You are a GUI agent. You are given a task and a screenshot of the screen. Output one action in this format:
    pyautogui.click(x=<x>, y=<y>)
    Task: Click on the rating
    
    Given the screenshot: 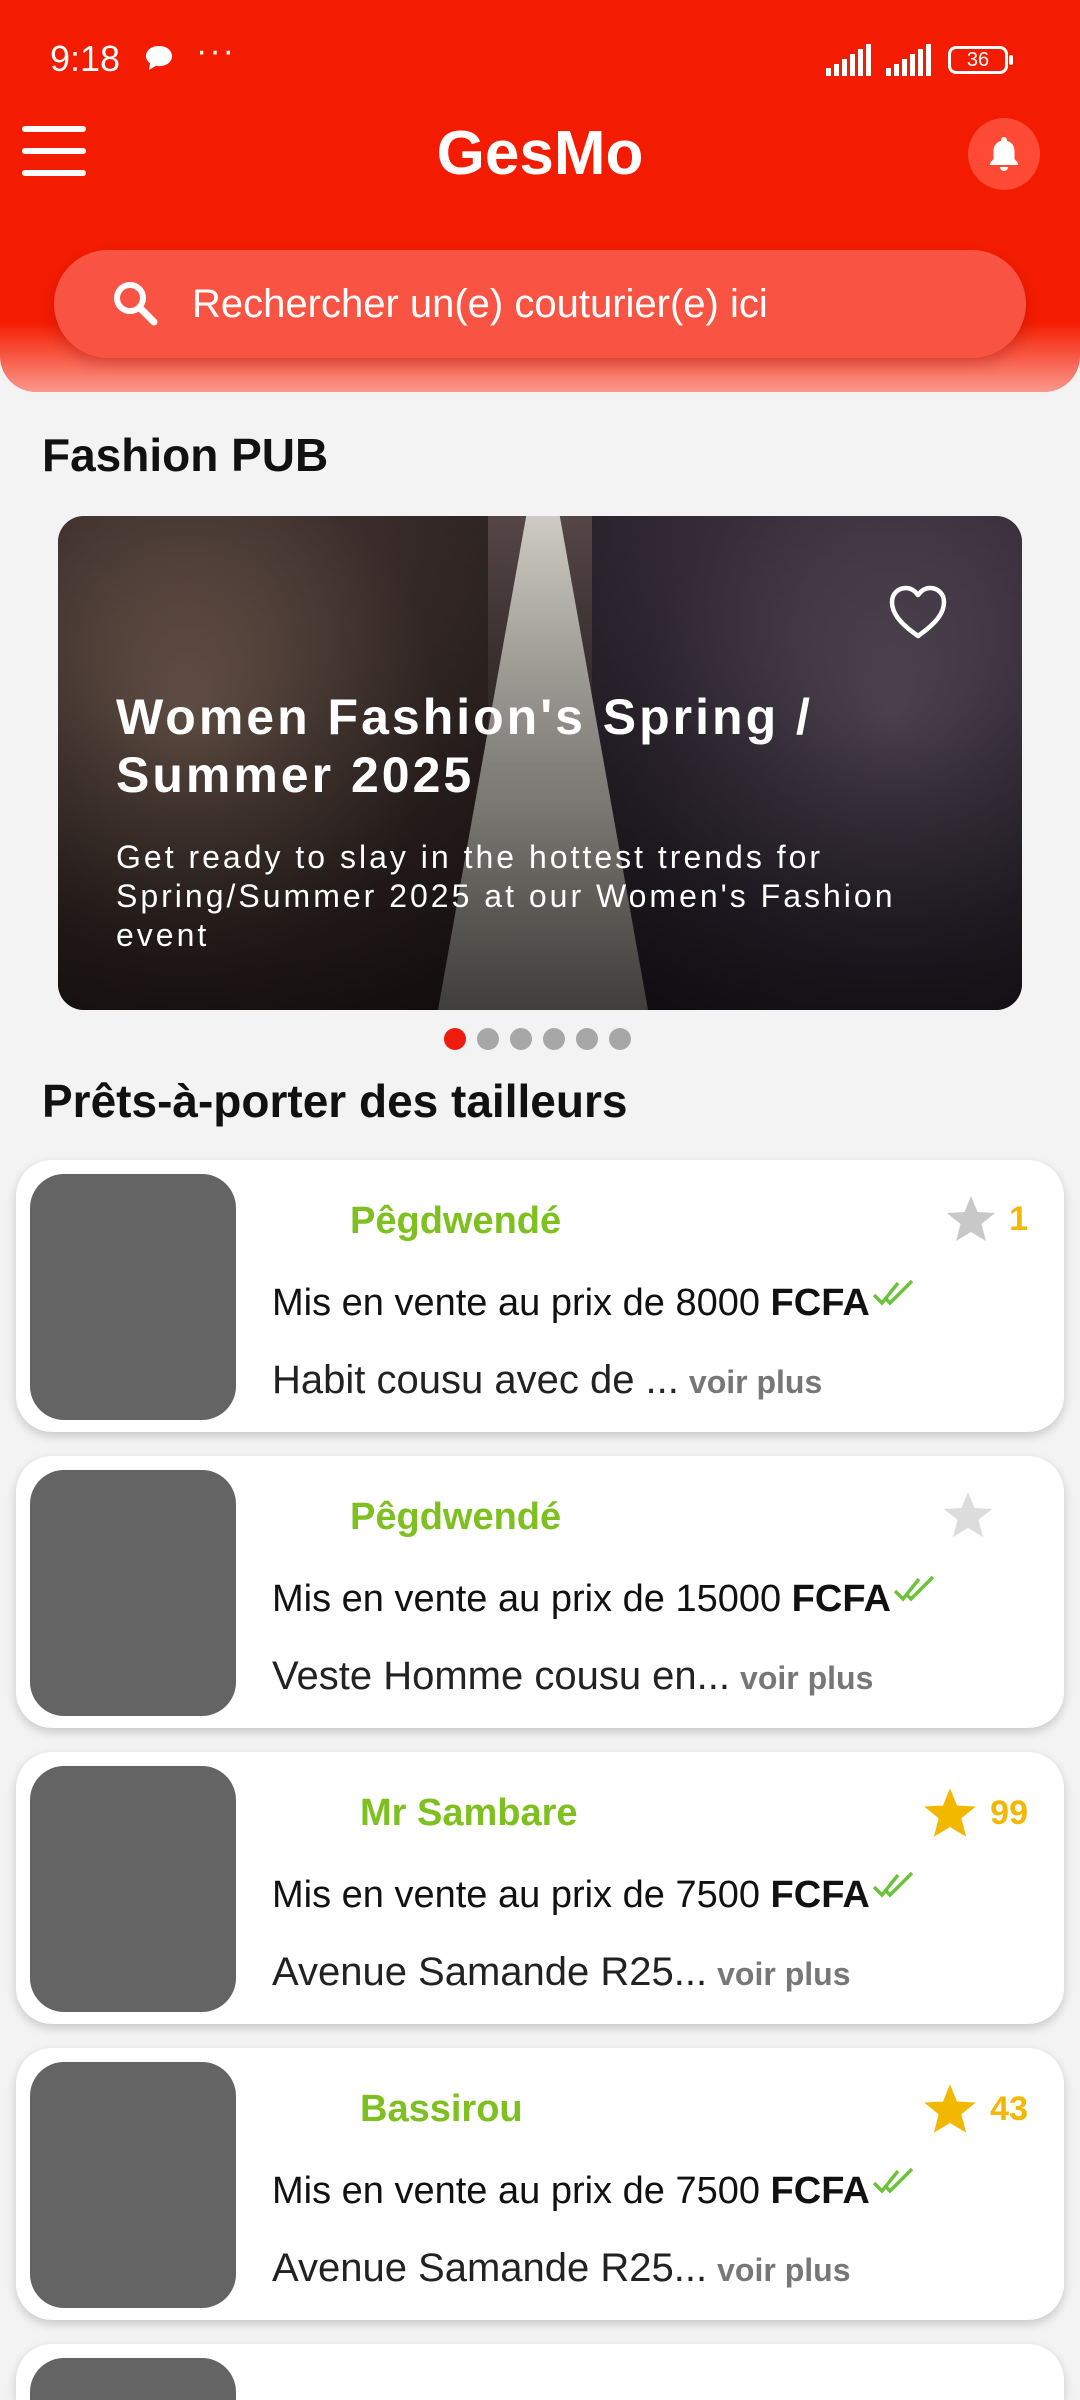 What is the action you would take?
    pyautogui.click(x=974, y=1515)
    